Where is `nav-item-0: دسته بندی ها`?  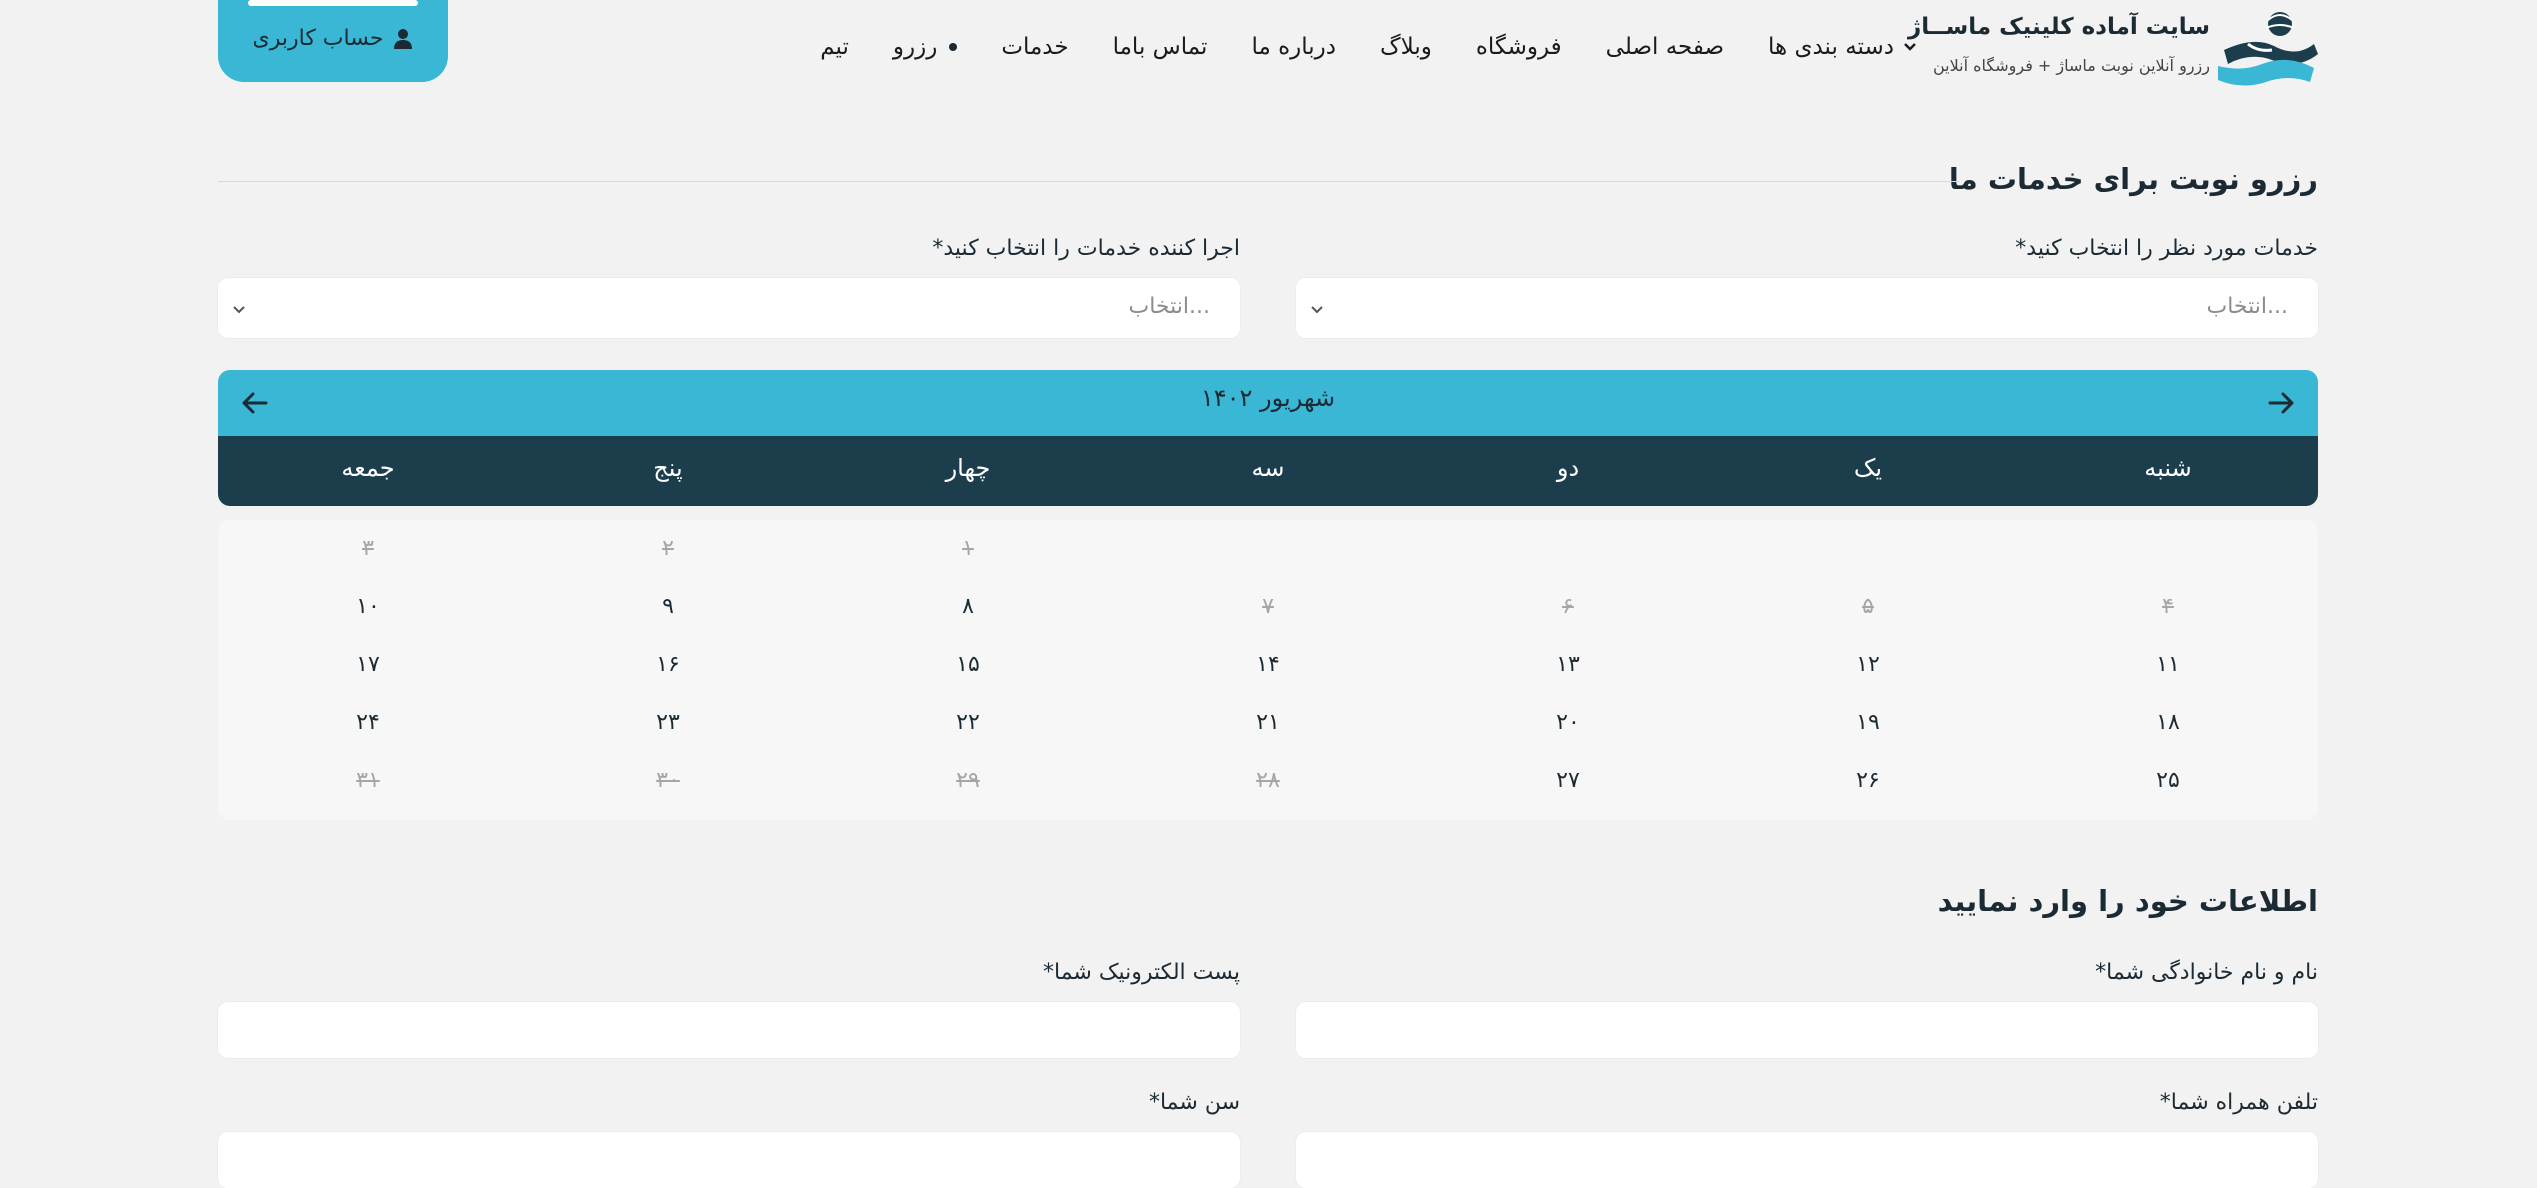 nav-item-0: دسته بندی ها is located at coordinates (1843, 47).